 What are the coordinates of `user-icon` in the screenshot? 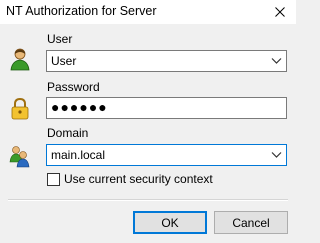 It's located at (20, 59).